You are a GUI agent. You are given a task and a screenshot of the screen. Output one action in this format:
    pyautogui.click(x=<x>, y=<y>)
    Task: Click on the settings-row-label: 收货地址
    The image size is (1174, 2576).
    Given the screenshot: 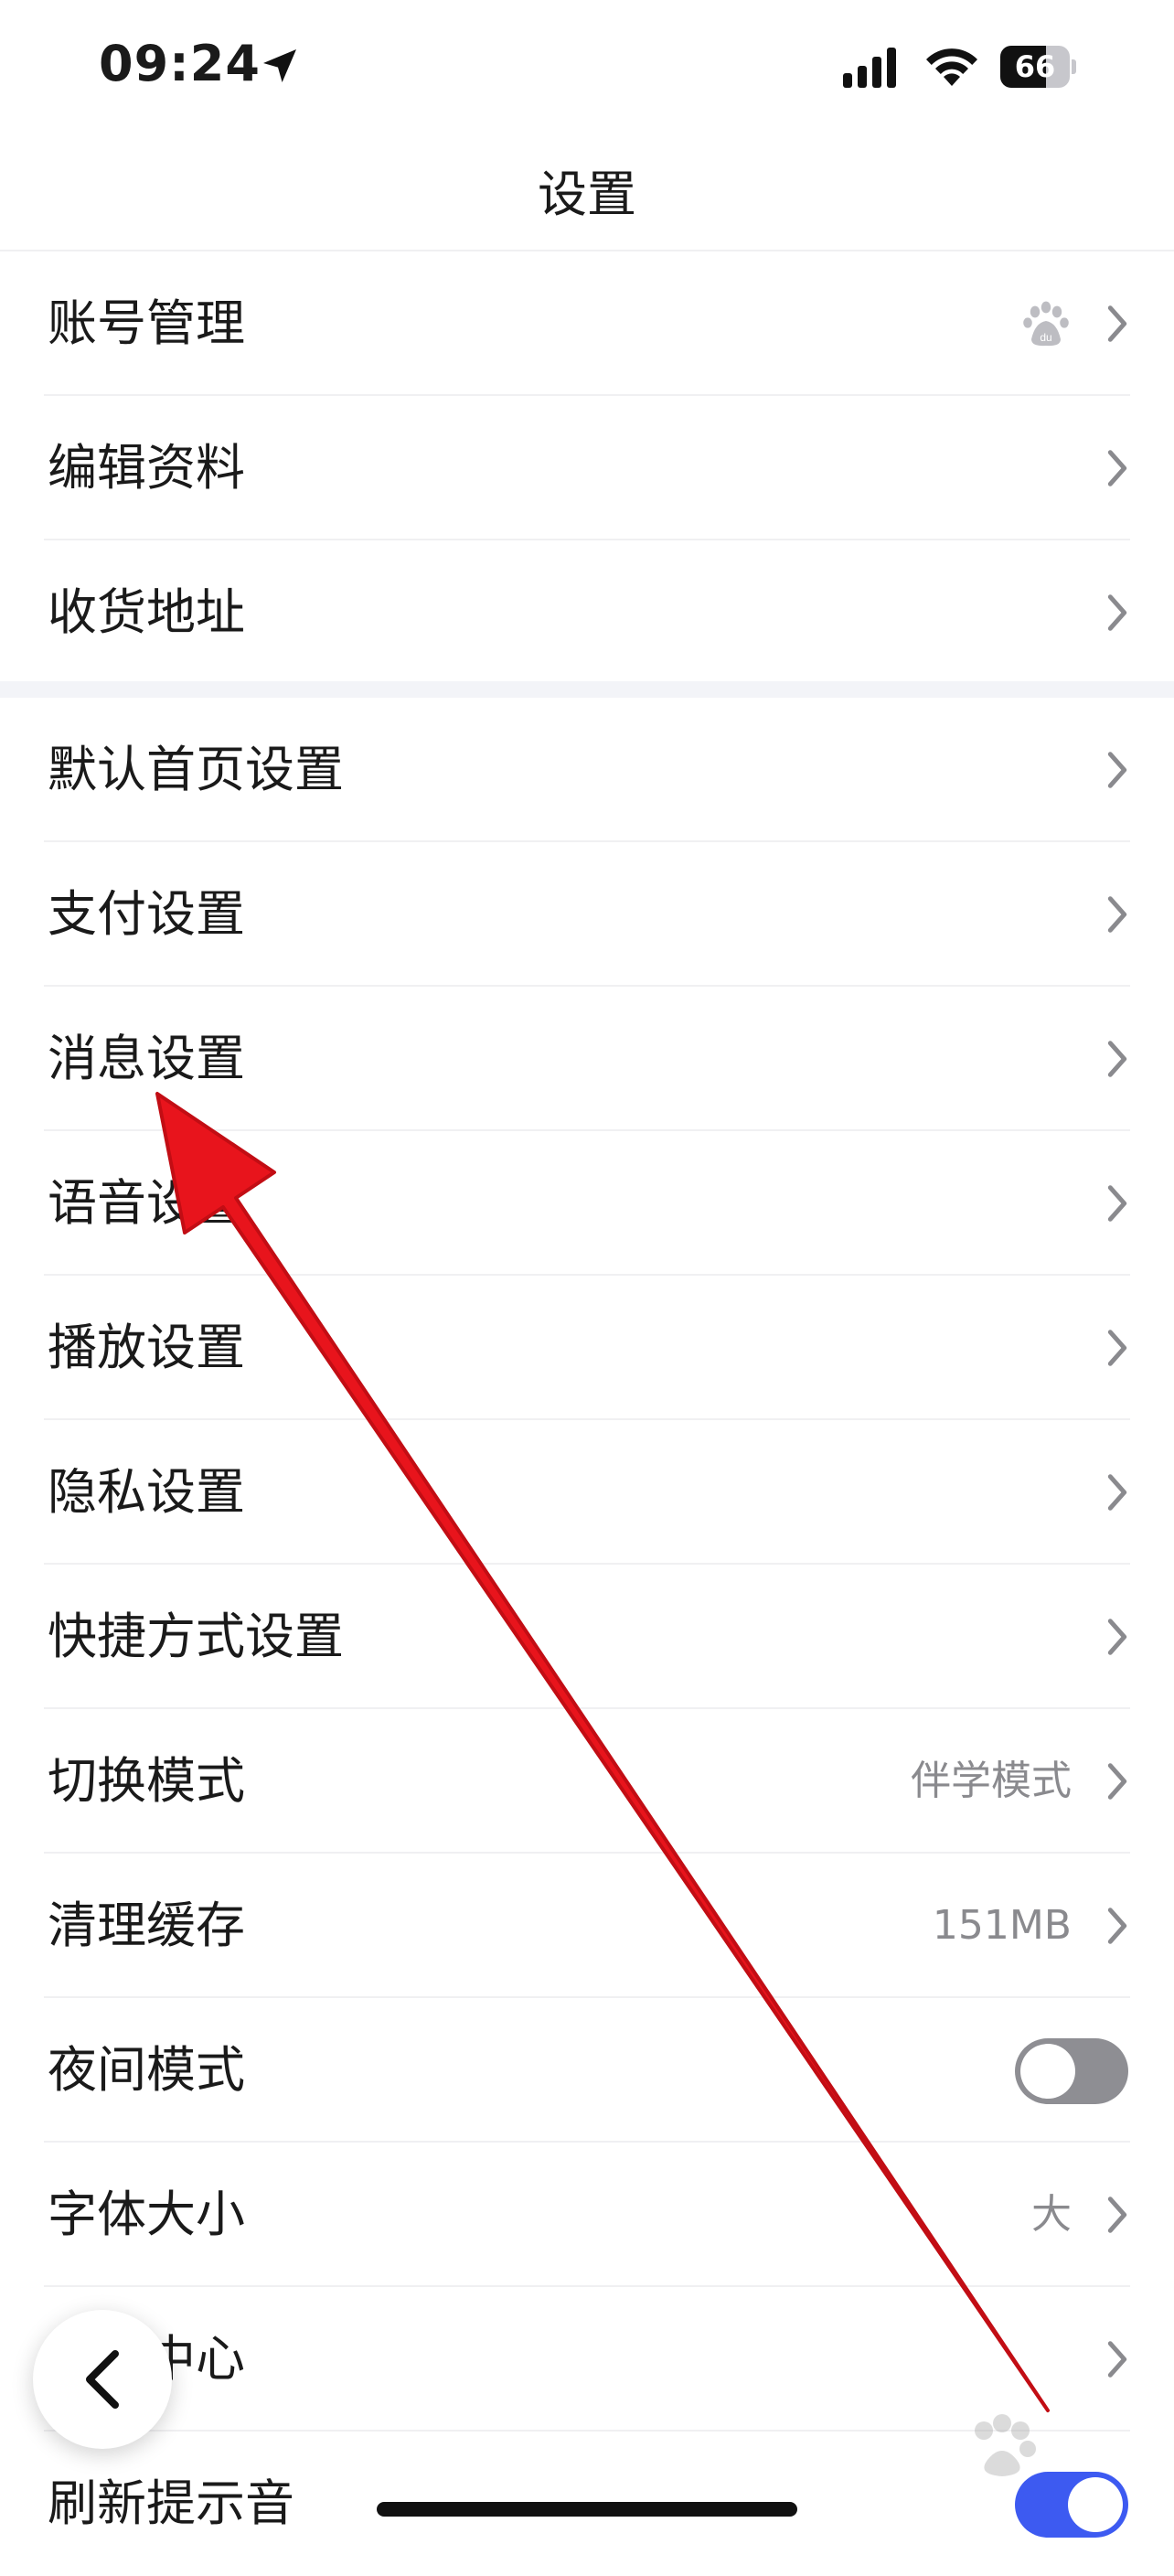 What is the action you would take?
    pyautogui.click(x=146, y=612)
    